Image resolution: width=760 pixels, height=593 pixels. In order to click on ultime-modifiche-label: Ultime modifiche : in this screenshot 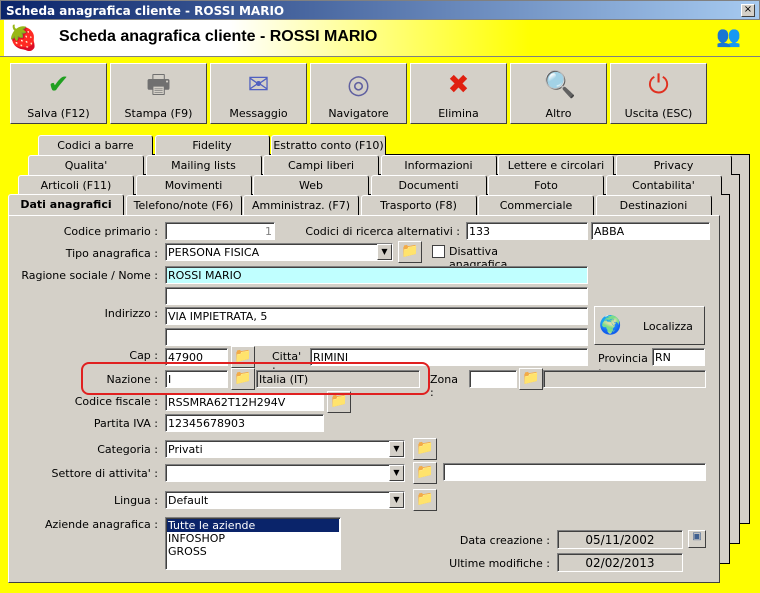, I will do `click(499, 563)`.